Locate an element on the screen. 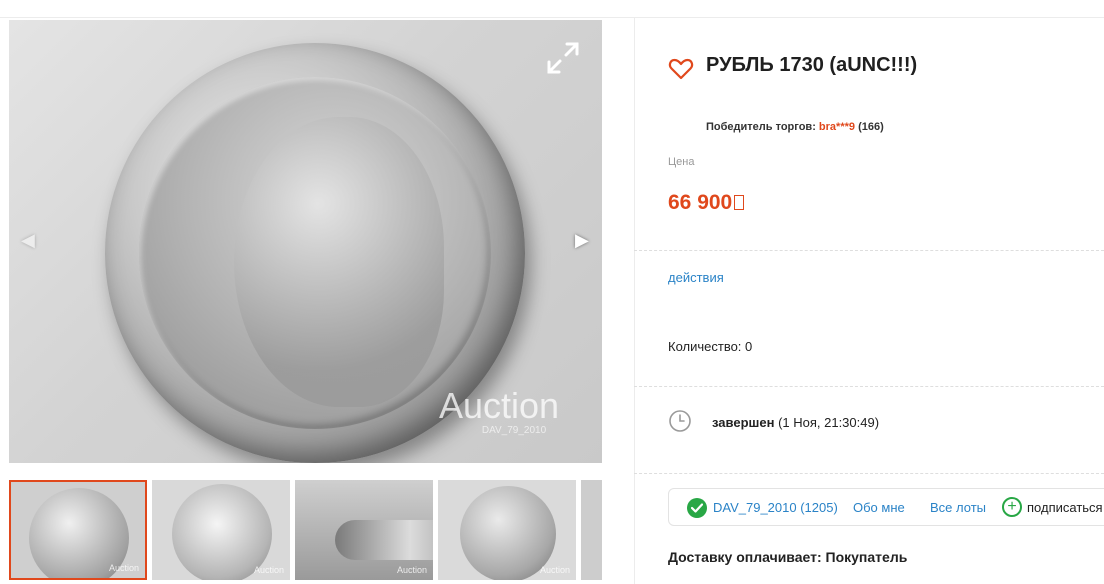 This screenshot has height=584, width=1104. panel-divider is located at coordinates (634, 301).